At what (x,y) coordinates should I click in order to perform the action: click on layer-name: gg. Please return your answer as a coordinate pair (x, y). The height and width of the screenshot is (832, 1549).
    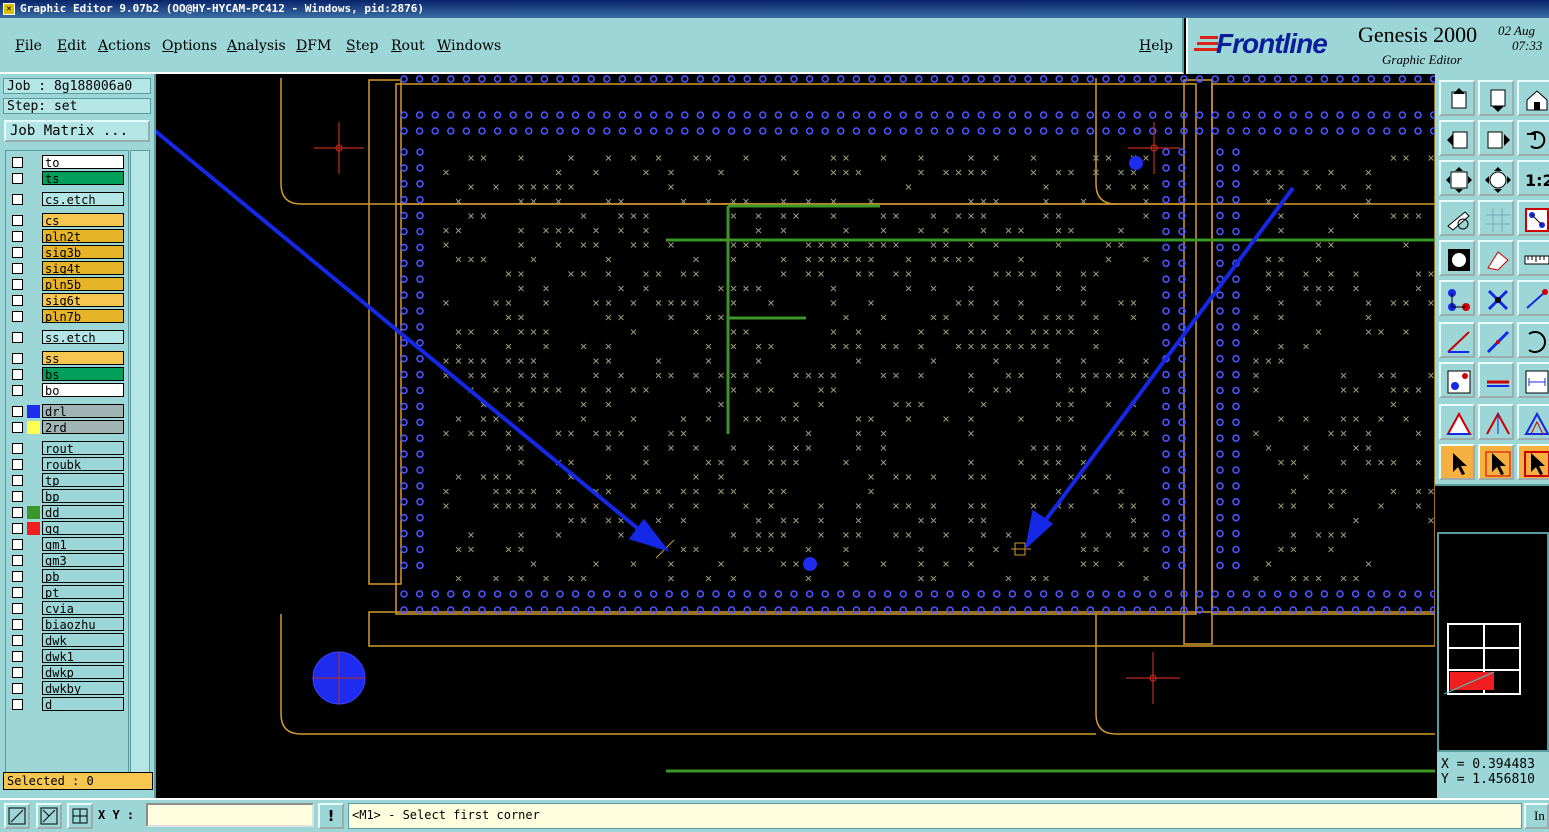
    Looking at the image, I should click on (83, 528).